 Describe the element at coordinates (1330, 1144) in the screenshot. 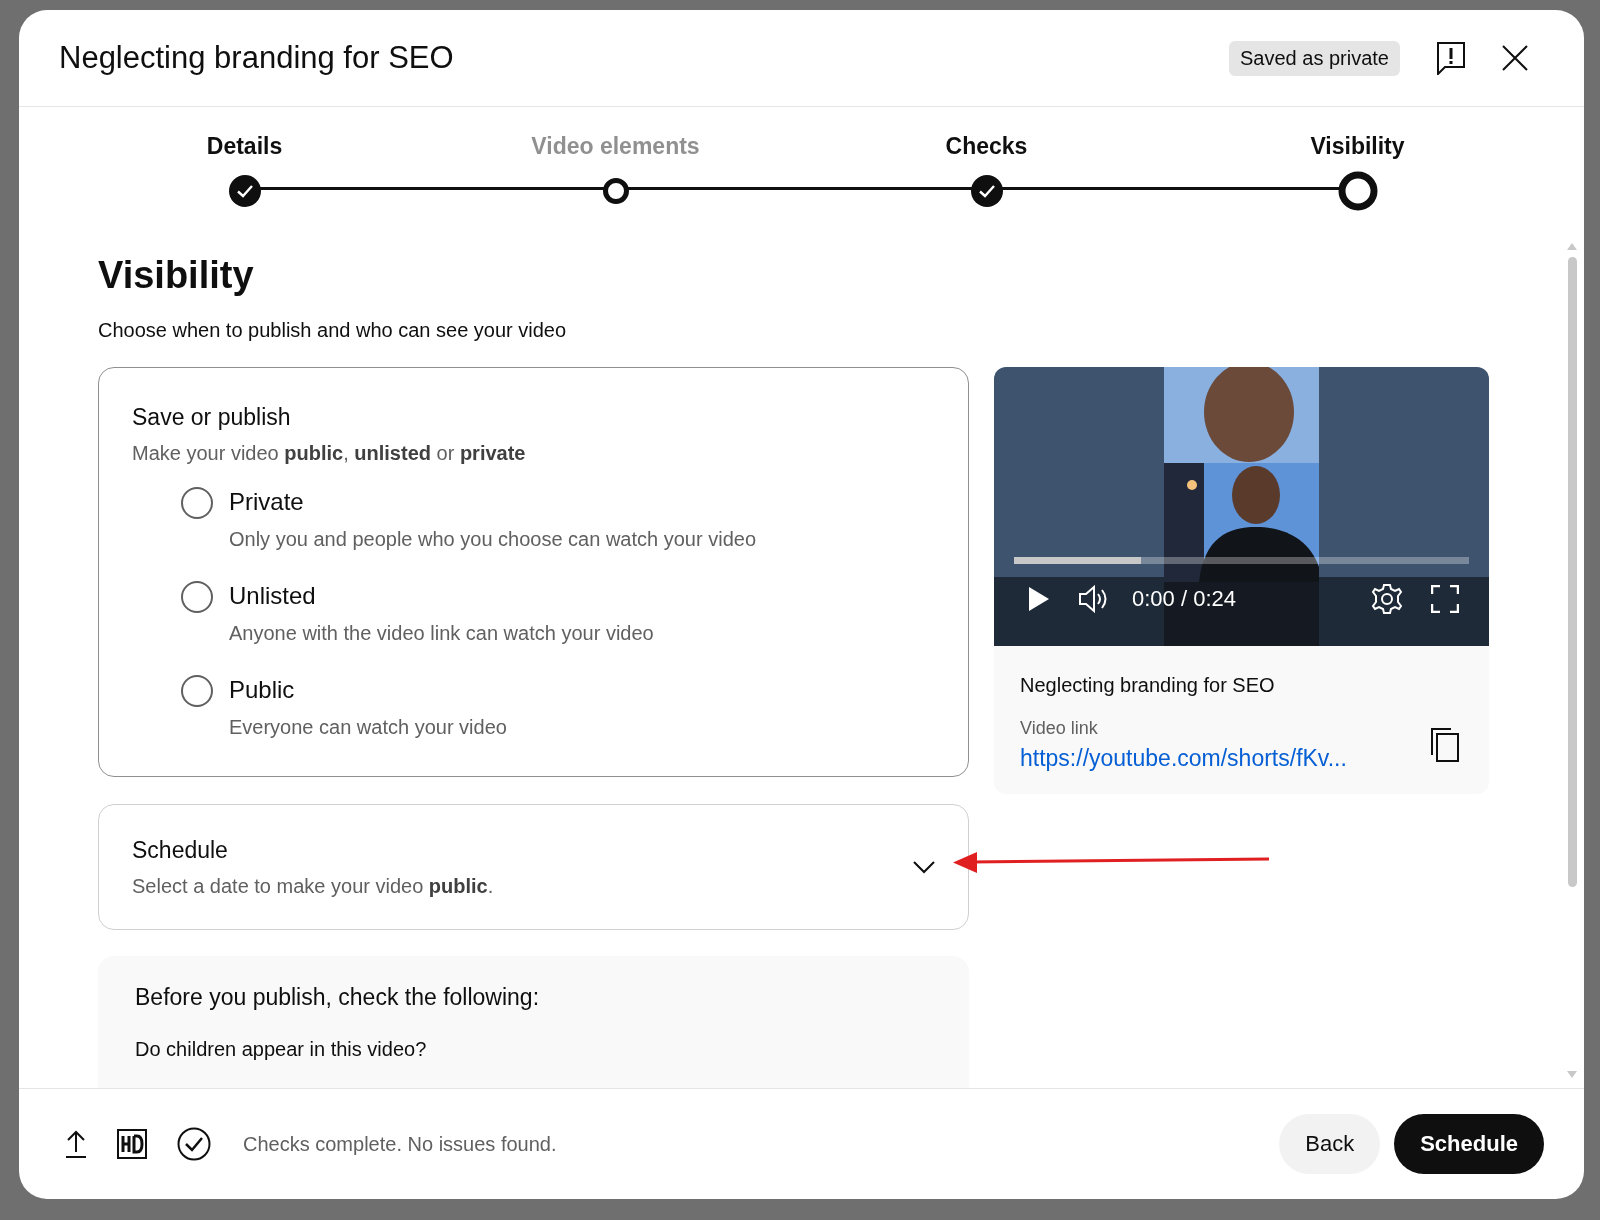

I see `back-button: Back` at that location.